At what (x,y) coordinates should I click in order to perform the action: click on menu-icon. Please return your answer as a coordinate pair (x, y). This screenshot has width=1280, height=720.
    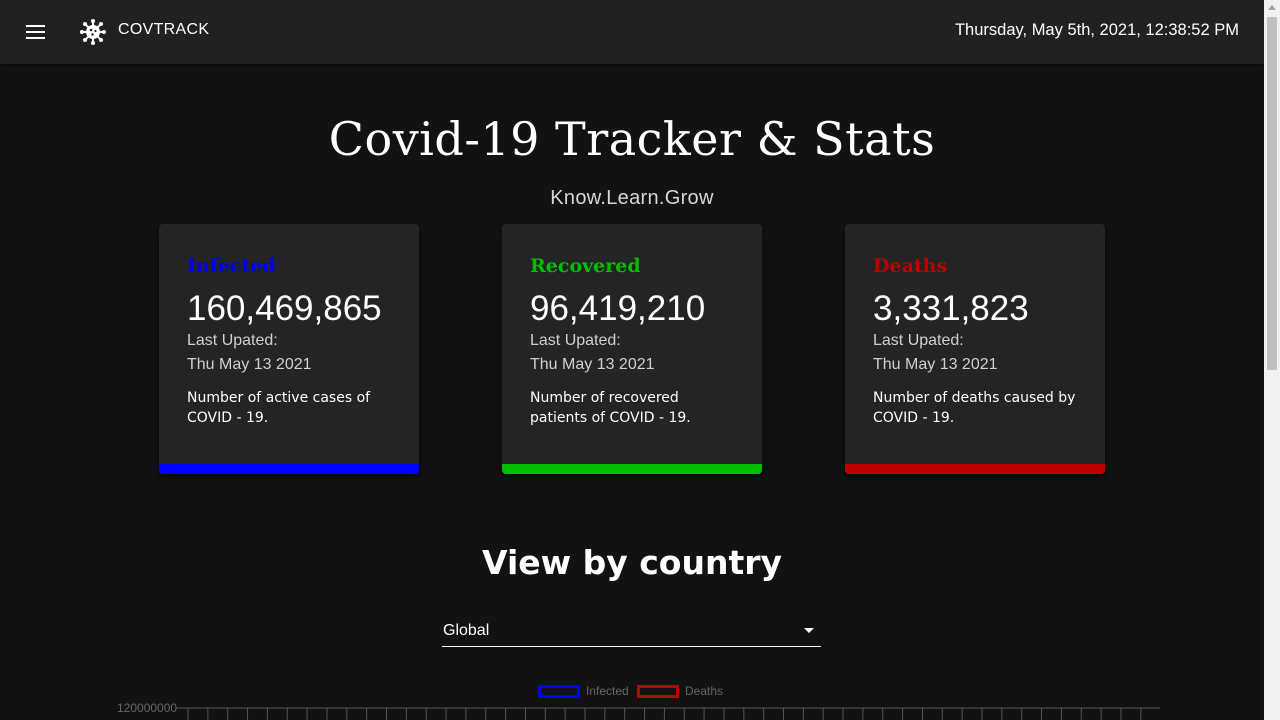
    Looking at the image, I should click on (36, 32).